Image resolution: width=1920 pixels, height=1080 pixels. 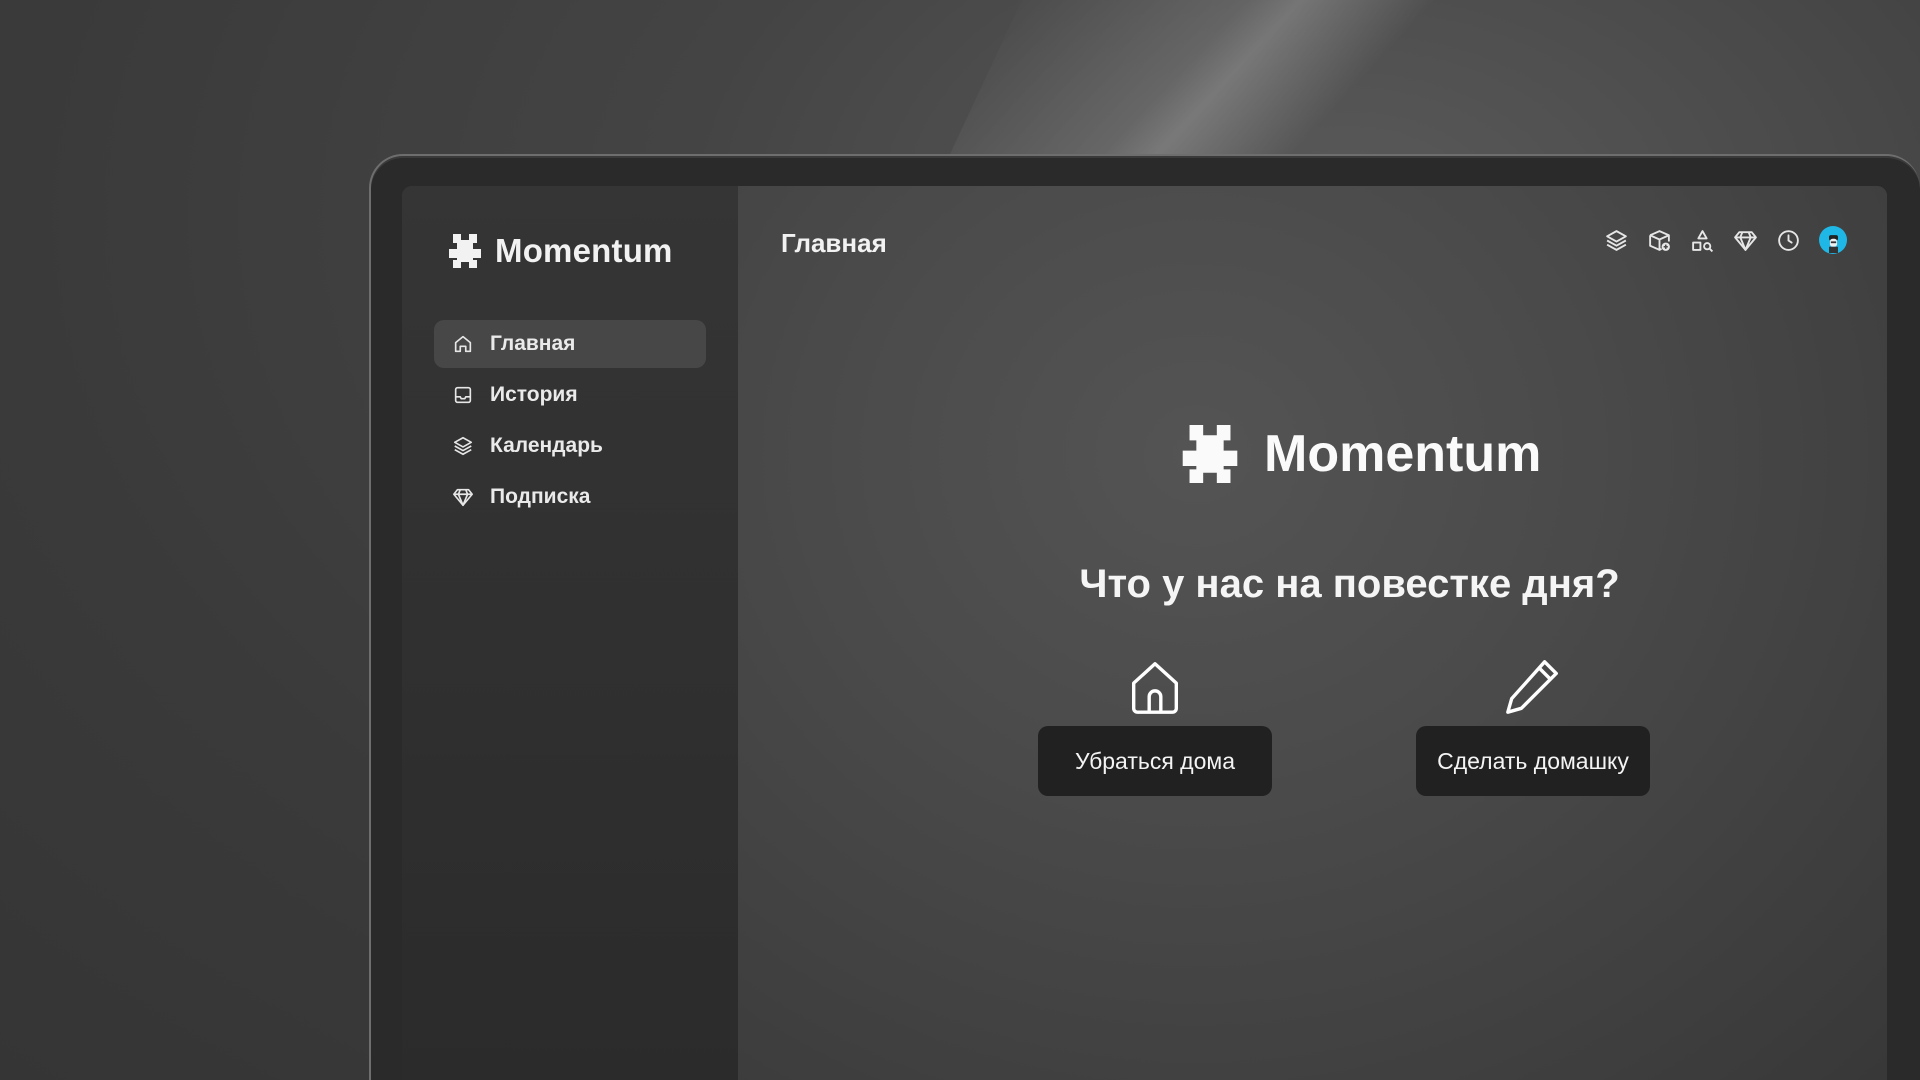 I want to click on sidebar-logo: Momentum, so click(x=575, y=251).